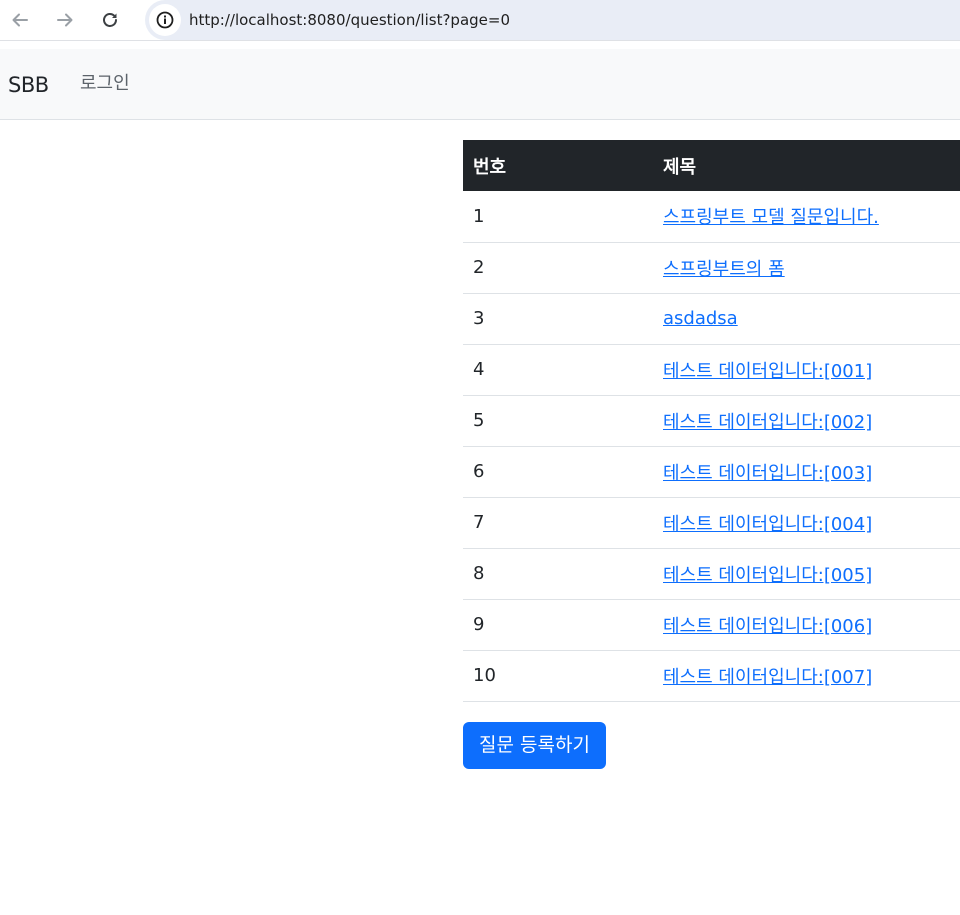 The height and width of the screenshot is (915, 960). What do you see at coordinates (105, 84) in the screenshot?
I see `login-link: 로그인` at bounding box center [105, 84].